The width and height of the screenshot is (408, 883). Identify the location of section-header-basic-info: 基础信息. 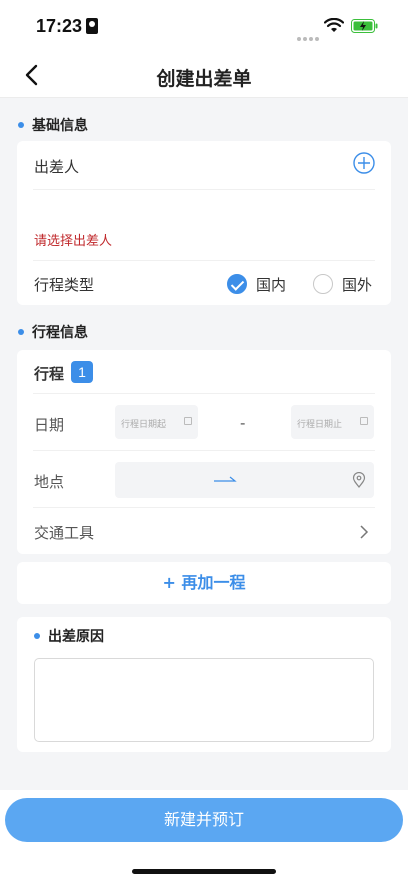
(53, 125).